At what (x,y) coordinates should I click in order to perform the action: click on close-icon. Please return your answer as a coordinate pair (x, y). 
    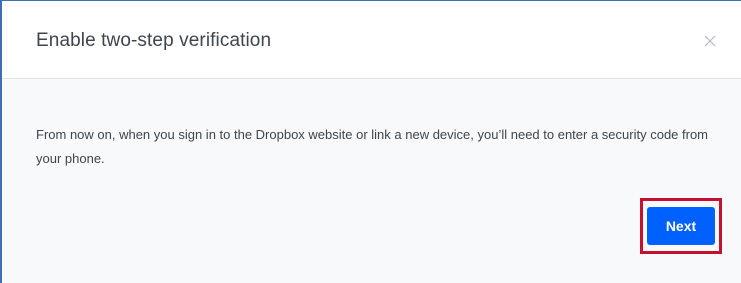
    Looking at the image, I should click on (710, 41).